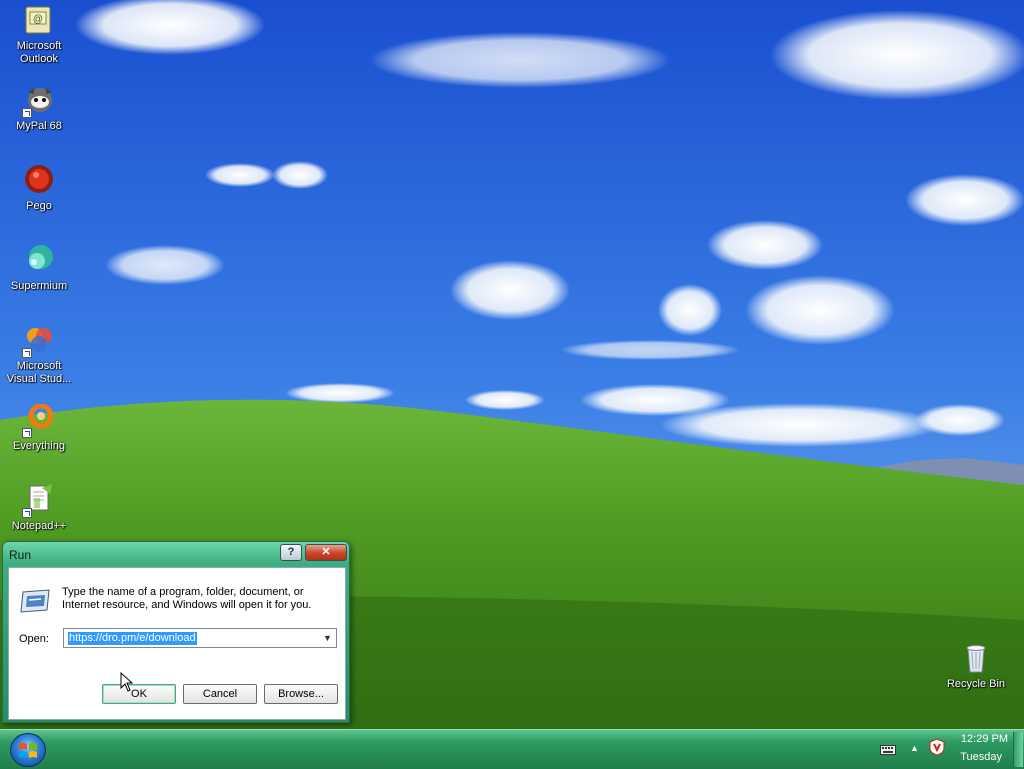 The height and width of the screenshot is (769, 1024). Describe the element at coordinates (39, 341) in the screenshot. I see `visual-studio-icon` at that location.